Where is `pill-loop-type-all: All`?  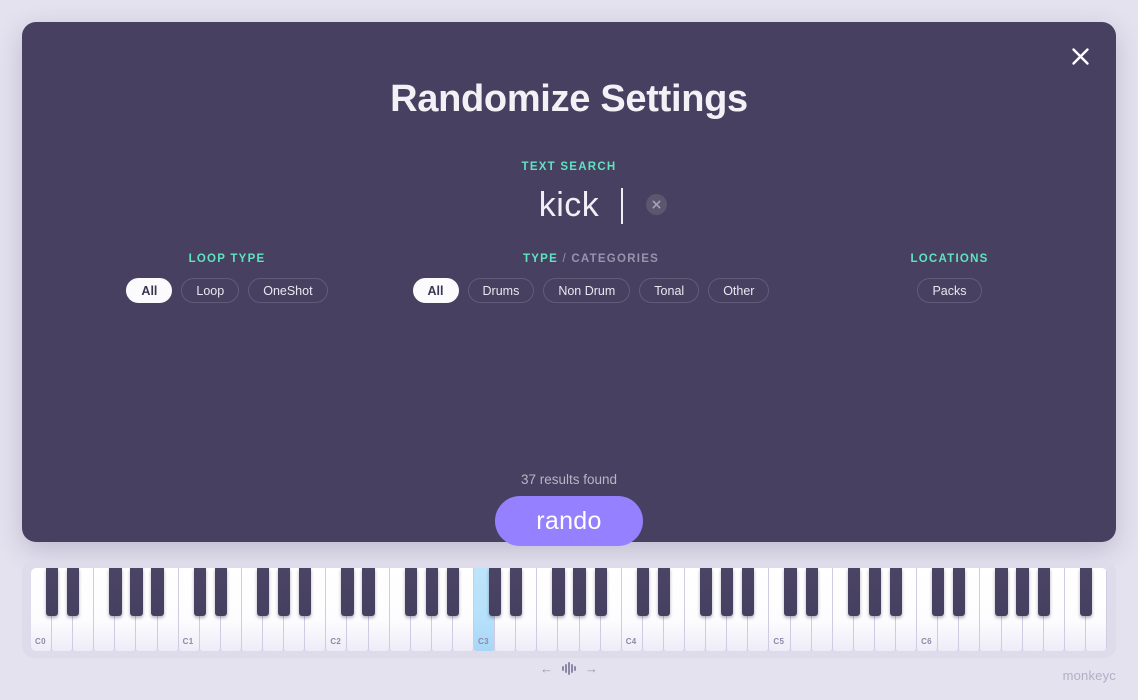 pill-loop-type-all: All is located at coordinates (149, 290).